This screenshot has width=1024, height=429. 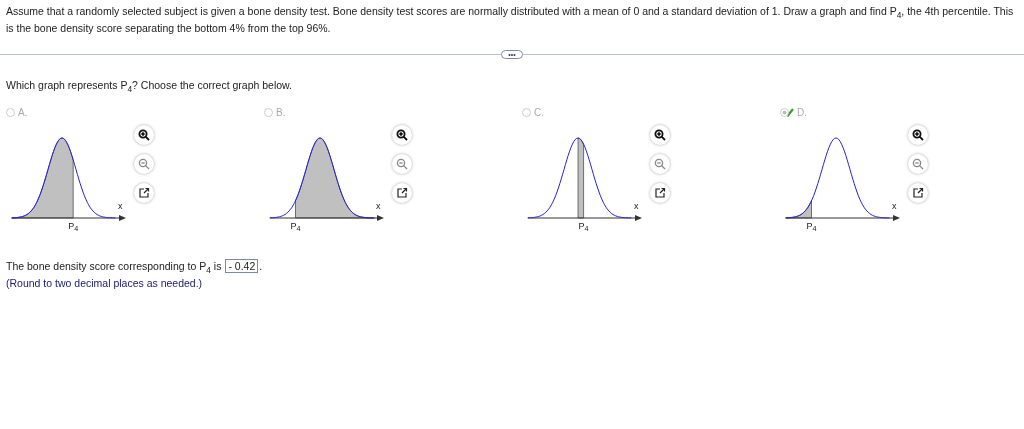 What do you see at coordinates (539, 112) in the screenshot?
I see `option-label: C.` at bounding box center [539, 112].